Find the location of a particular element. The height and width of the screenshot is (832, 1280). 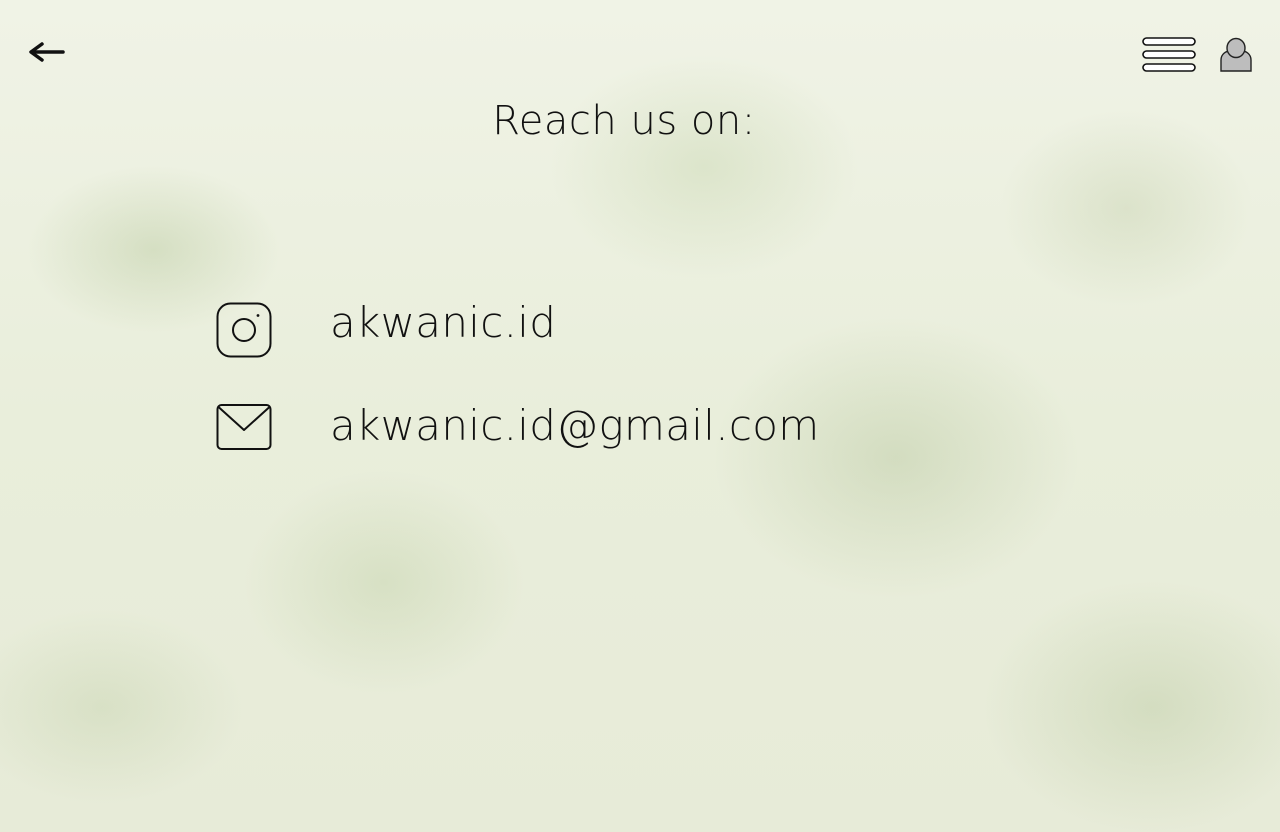

page-title: Reach us on: is located at coordinates (624, 121).